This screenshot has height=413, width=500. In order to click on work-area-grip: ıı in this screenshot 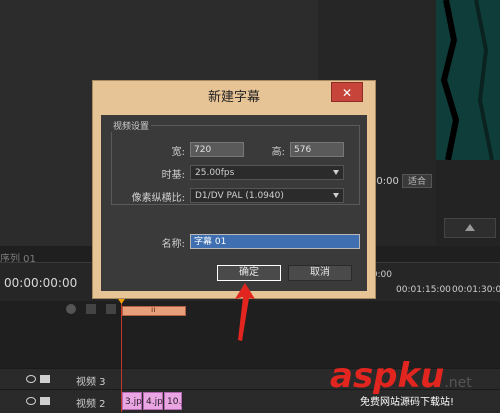, I will do `click(153, 309)`.